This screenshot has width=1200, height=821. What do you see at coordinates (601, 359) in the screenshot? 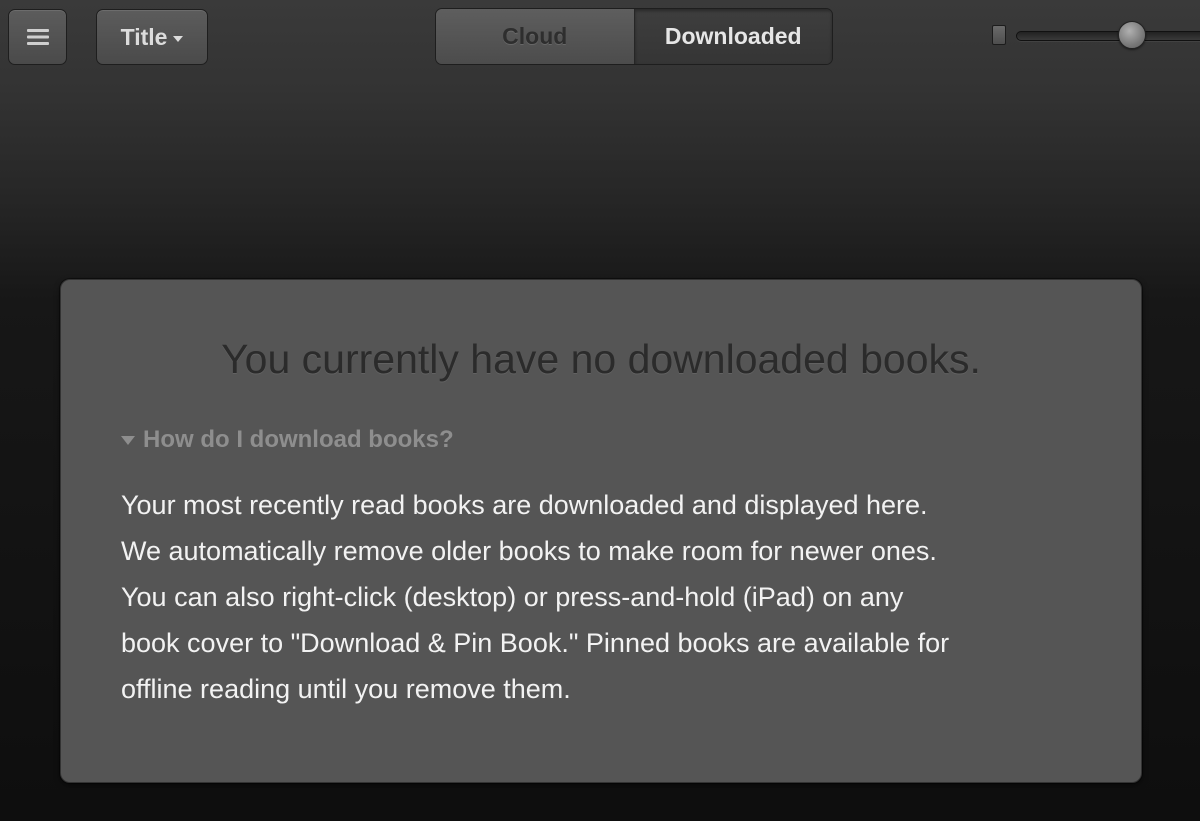
I see `empty-state-title: You currently have no downloaded books.` at bounding box center [601, 359].